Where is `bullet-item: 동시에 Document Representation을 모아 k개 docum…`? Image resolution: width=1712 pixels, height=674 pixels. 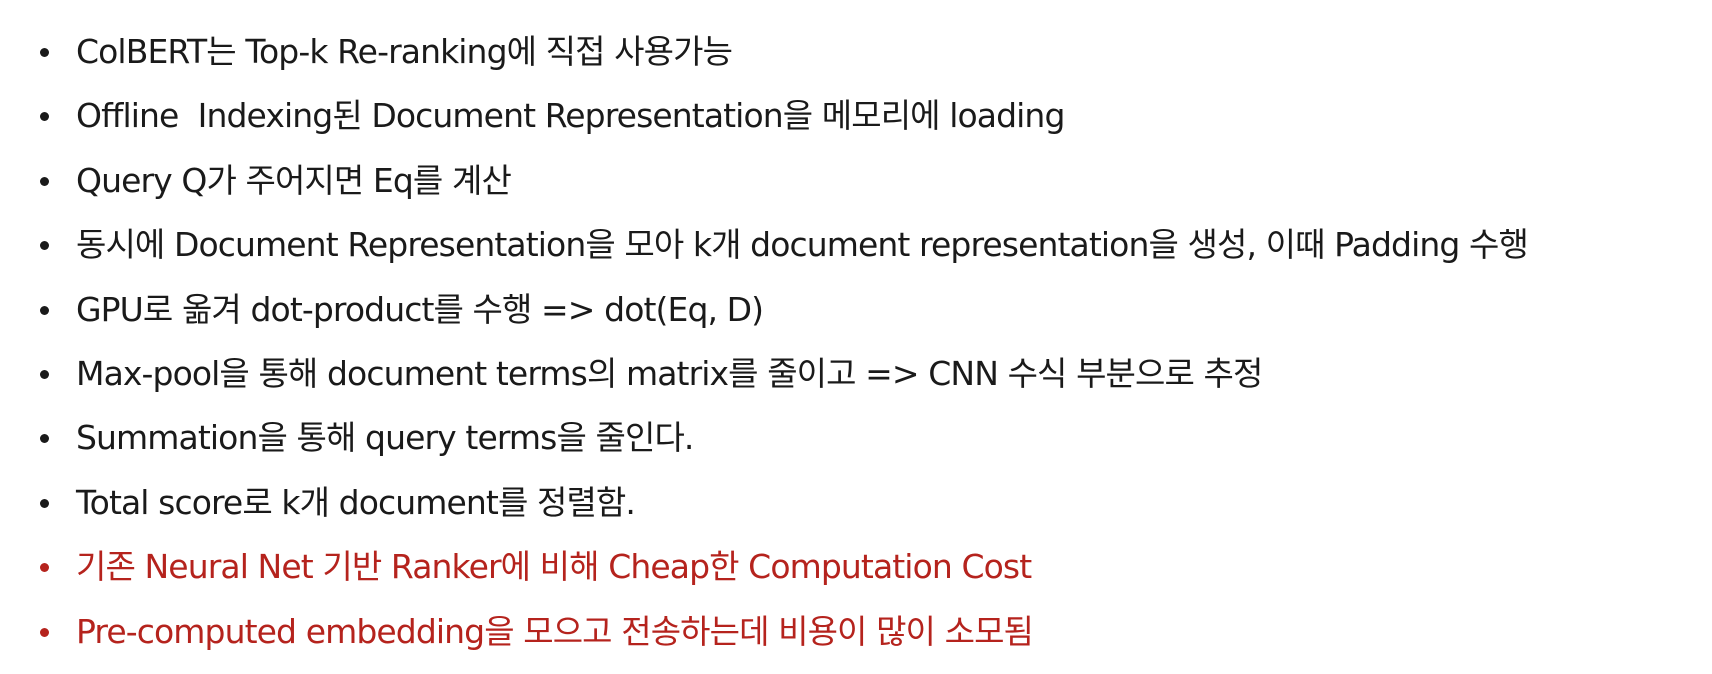
bullet-item: 동시에 Document Representation을 모아 k개 docum… is located at coordinates (866, 245).